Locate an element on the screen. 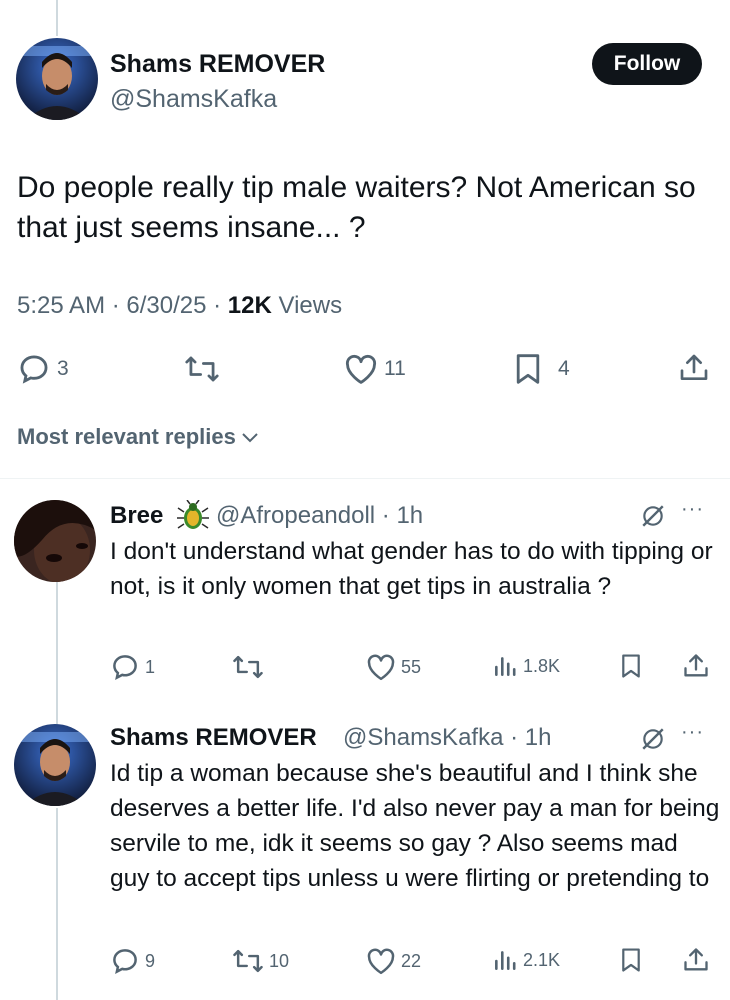 The height and width of the screenshot is (1000, 730). reply-count: 9 is located at coordinates (150, 960).